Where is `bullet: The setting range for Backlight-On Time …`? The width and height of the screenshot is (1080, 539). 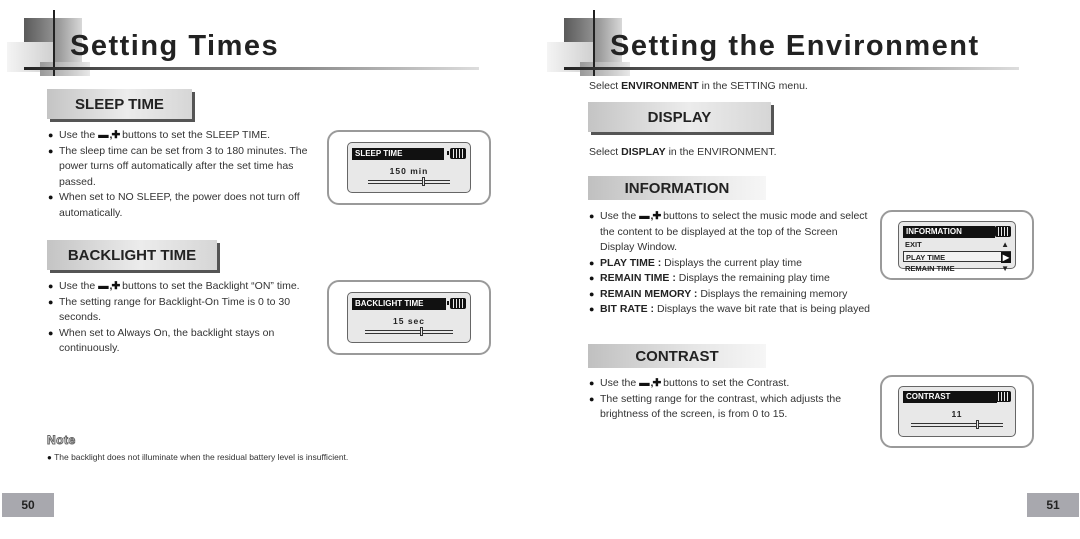 bullet: The setting range for Backlight-On Time … is located at coordinates (183, 310).